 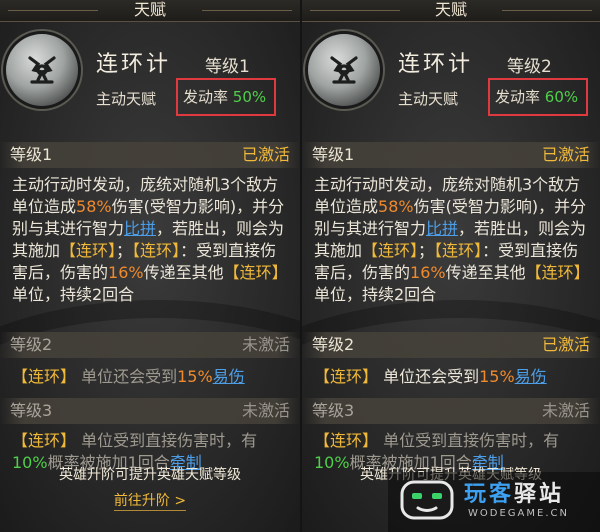 I want to click on trigger-rate-value: 60%, so click(x=561, y=97).